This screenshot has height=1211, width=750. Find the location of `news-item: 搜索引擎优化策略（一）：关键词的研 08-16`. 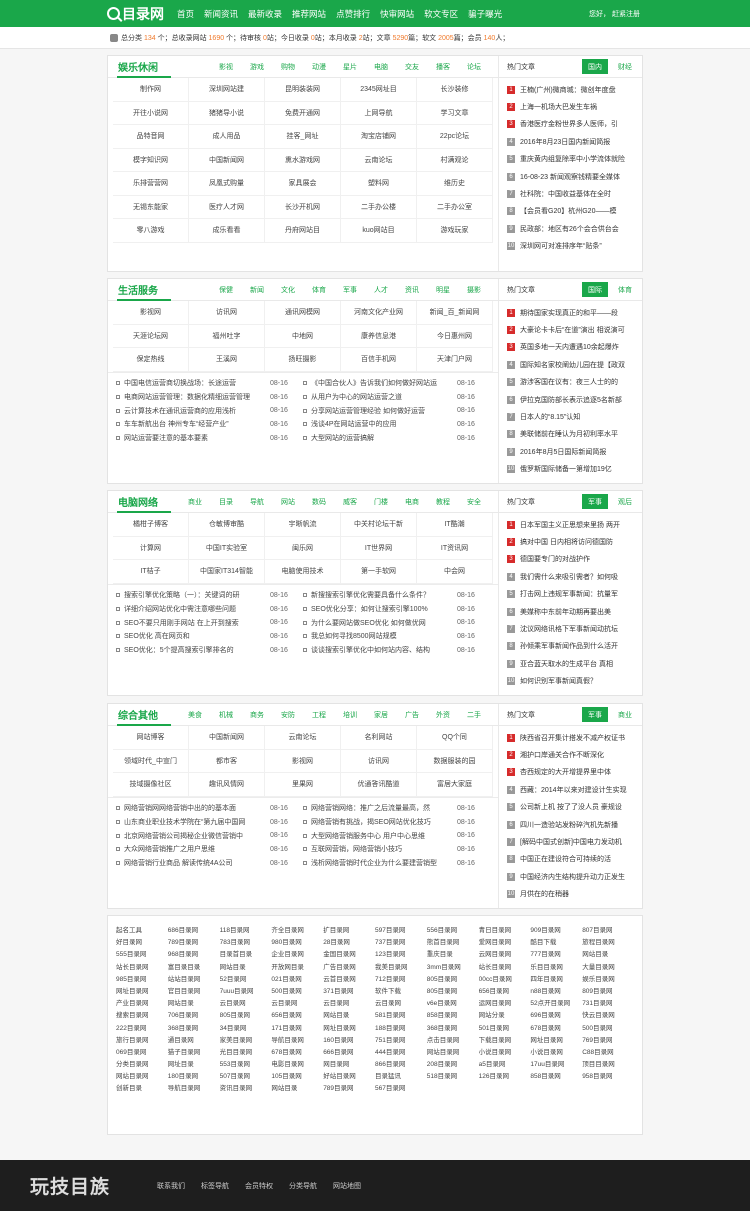

news-item: 搜索引擎优化策略（一）：关键词的研 08-16 is located at coordinates (209, 596).